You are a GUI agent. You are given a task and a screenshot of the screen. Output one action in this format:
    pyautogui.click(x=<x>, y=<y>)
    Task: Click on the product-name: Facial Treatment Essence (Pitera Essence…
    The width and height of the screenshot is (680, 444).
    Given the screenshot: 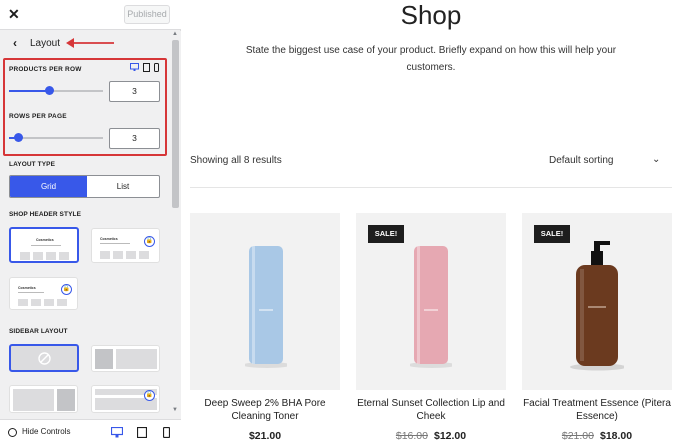 What is the action you would take?
    pyautogui.click(x=597, y=410)
    